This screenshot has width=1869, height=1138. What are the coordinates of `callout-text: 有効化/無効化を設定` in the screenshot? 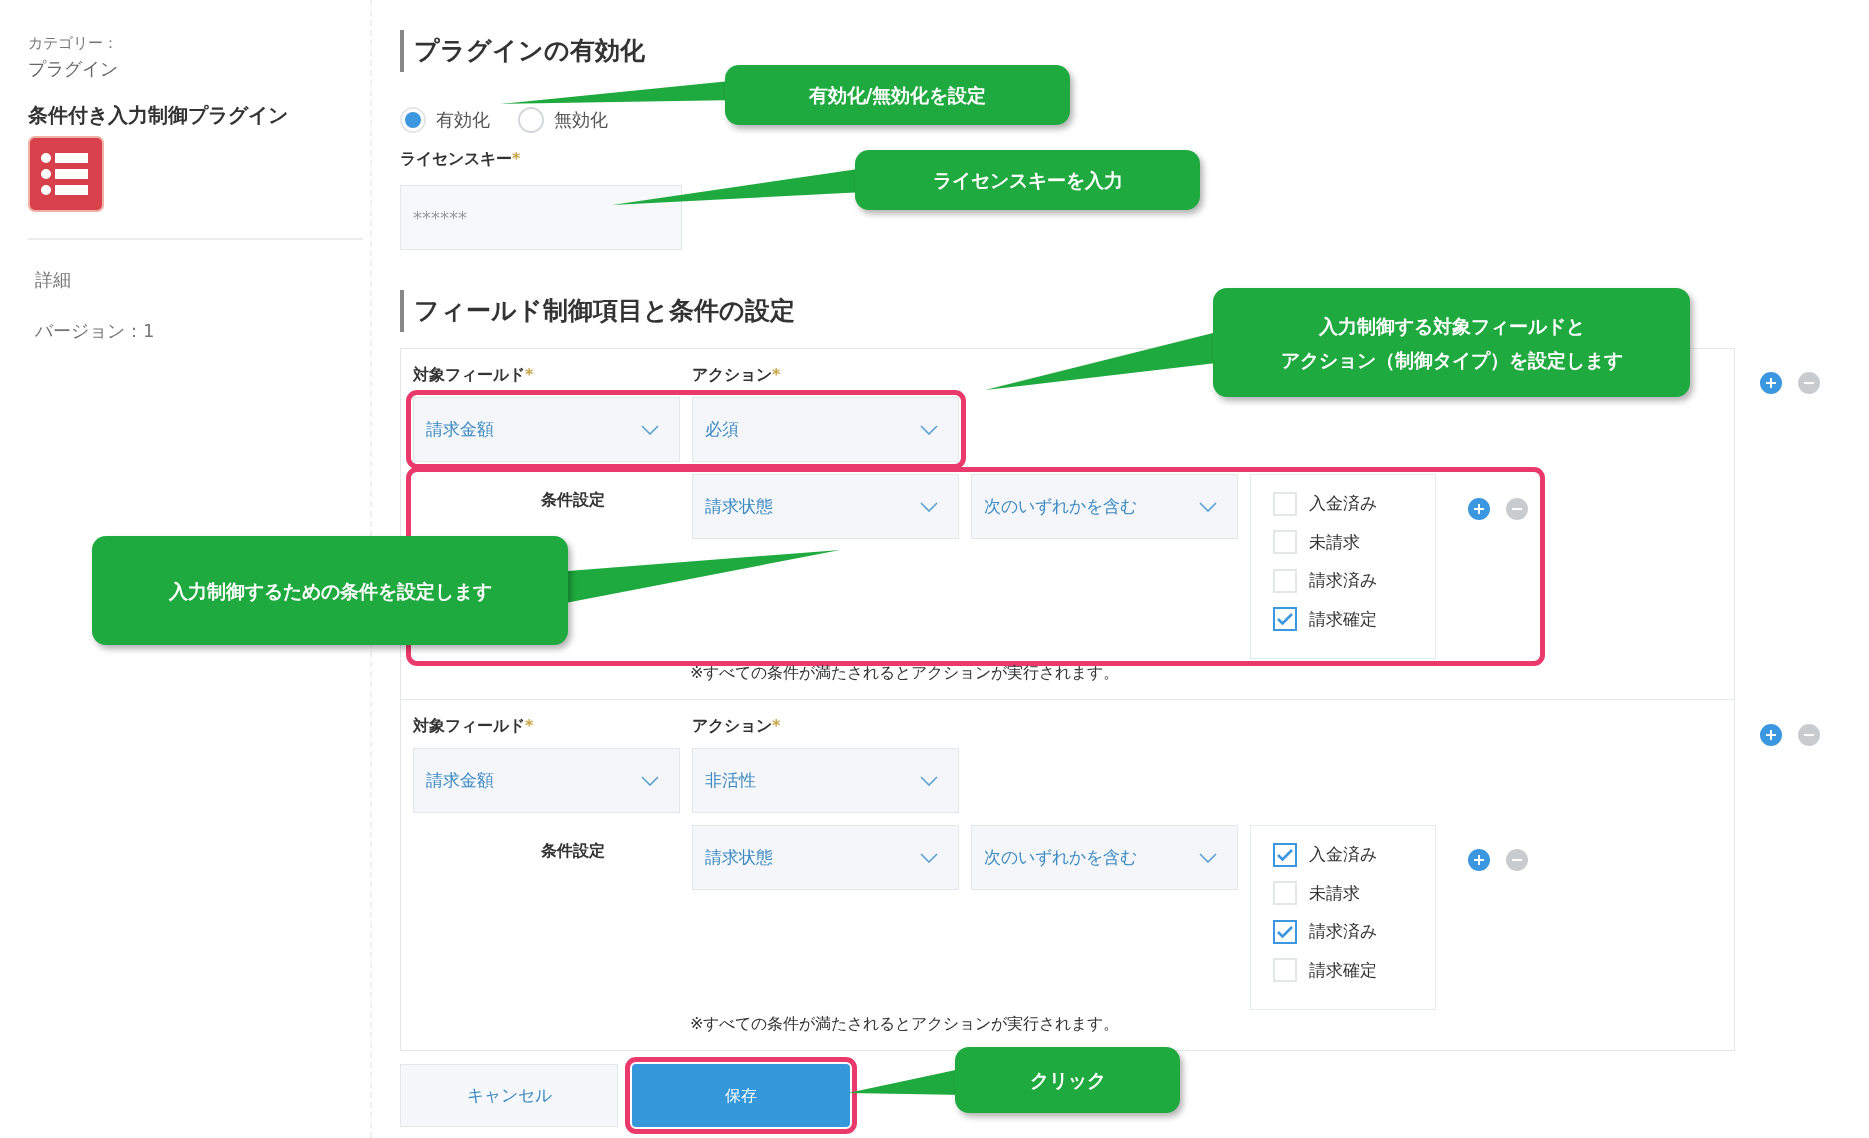 It's located at (897, 95).